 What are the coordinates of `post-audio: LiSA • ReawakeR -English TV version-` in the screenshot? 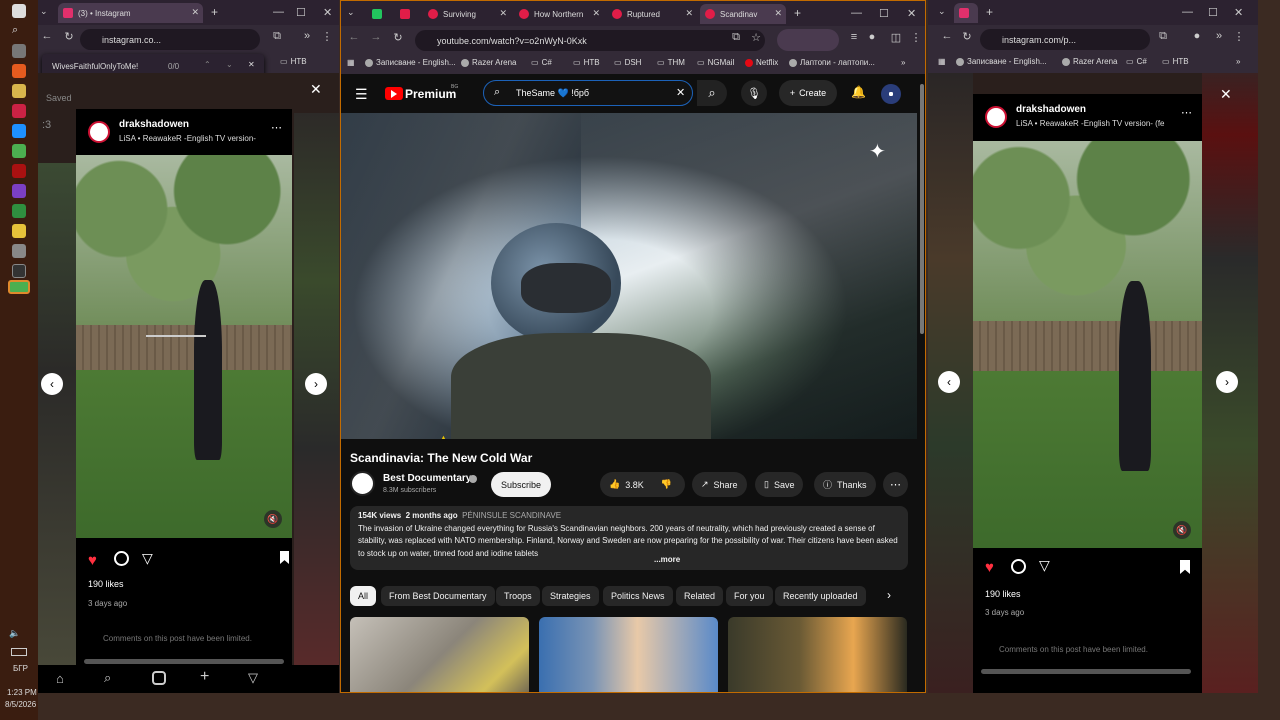 It's located at (187, 138).